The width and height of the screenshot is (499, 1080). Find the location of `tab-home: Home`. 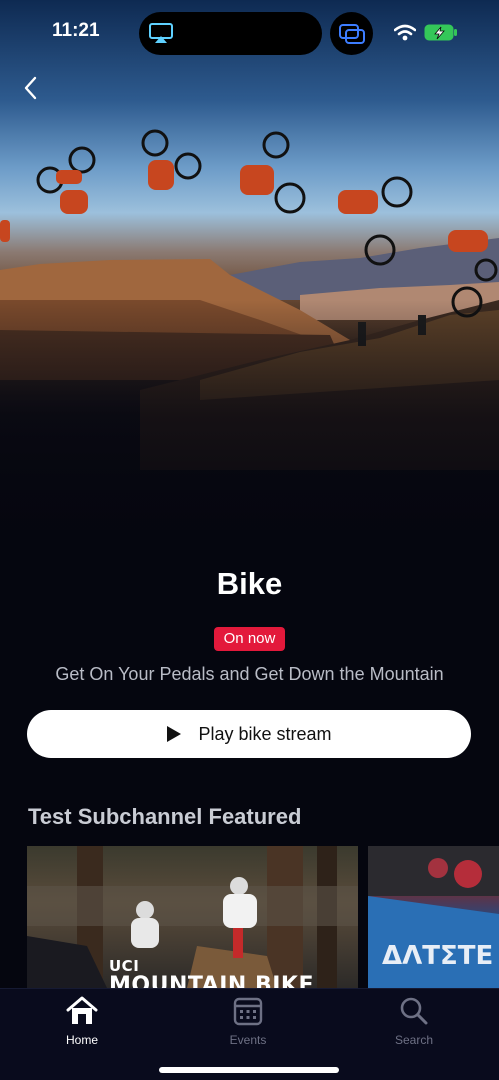

tab-home: Home is located at coordinates (82, 1021).